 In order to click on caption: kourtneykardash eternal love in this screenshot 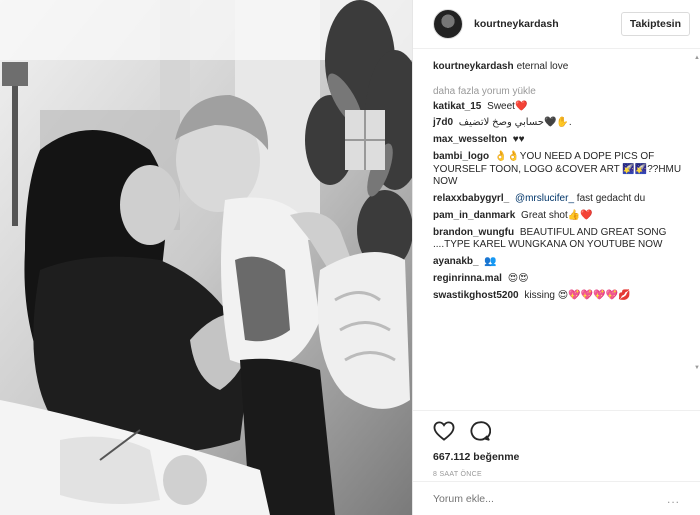, I will do `click(561, 67)`.